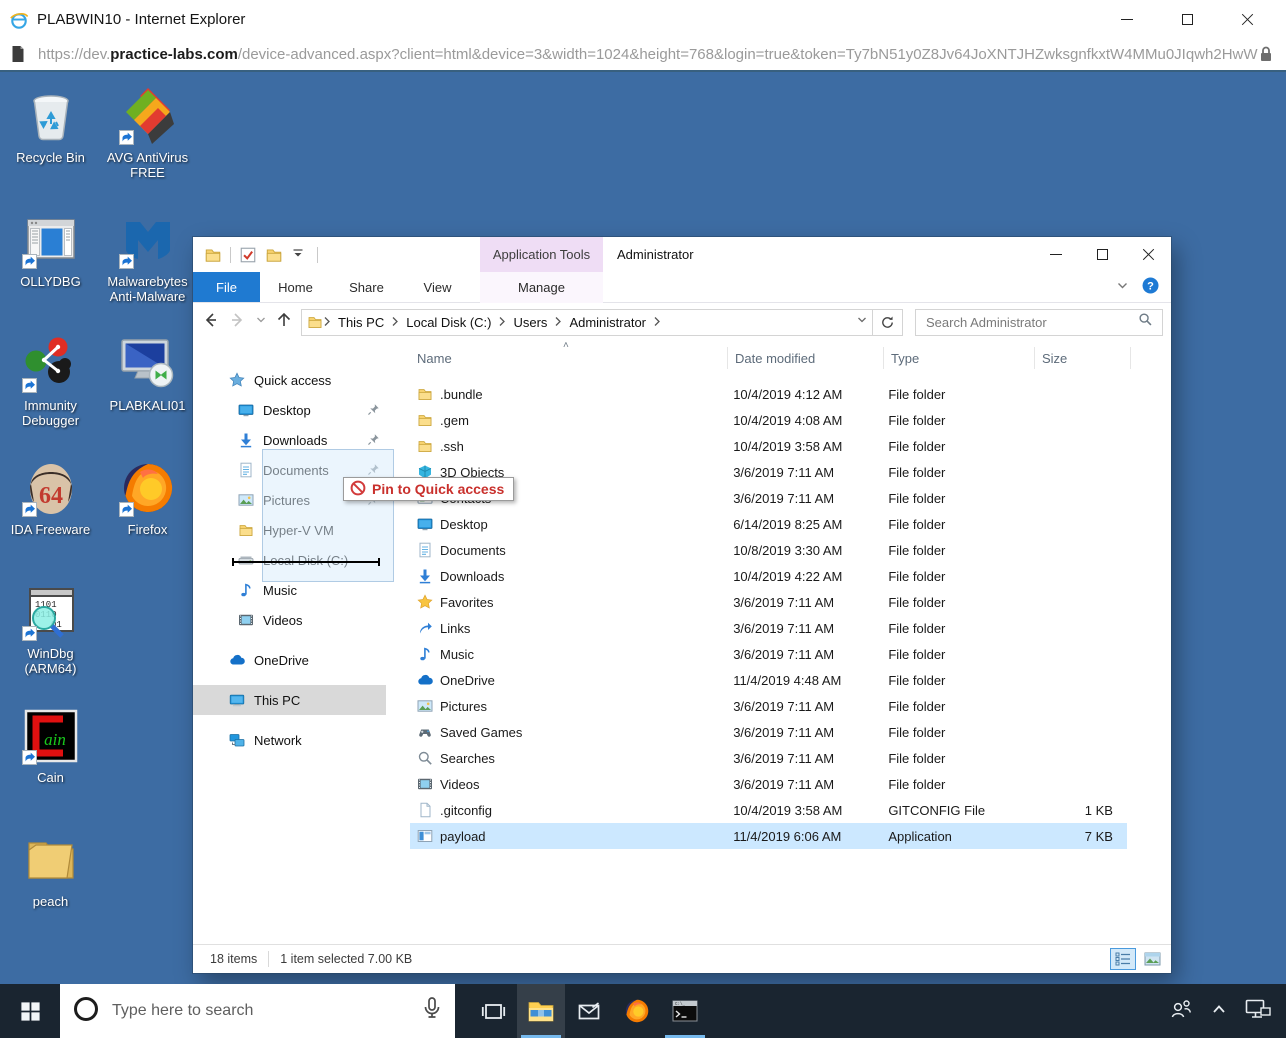 This screenshot has height=1038, width=1286. Describe the element at coordinates (437, 287) in the screenshot. I see `ribbon-tab-view: View` at that location.